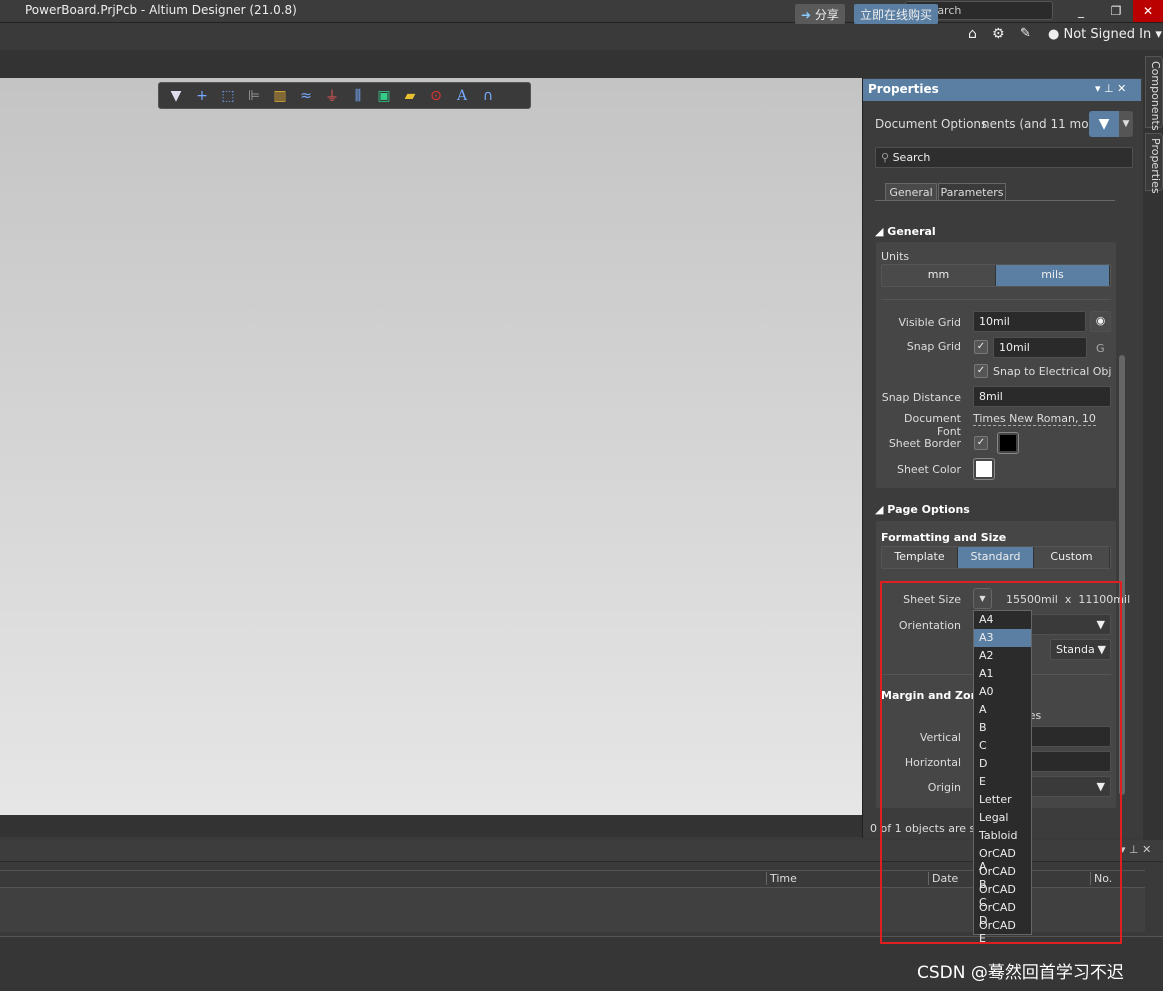 The image size is (1163, 991). Describe the element at coordinates (984, 469) in the screenshot. I see `sheet-color-swatch` at that location.